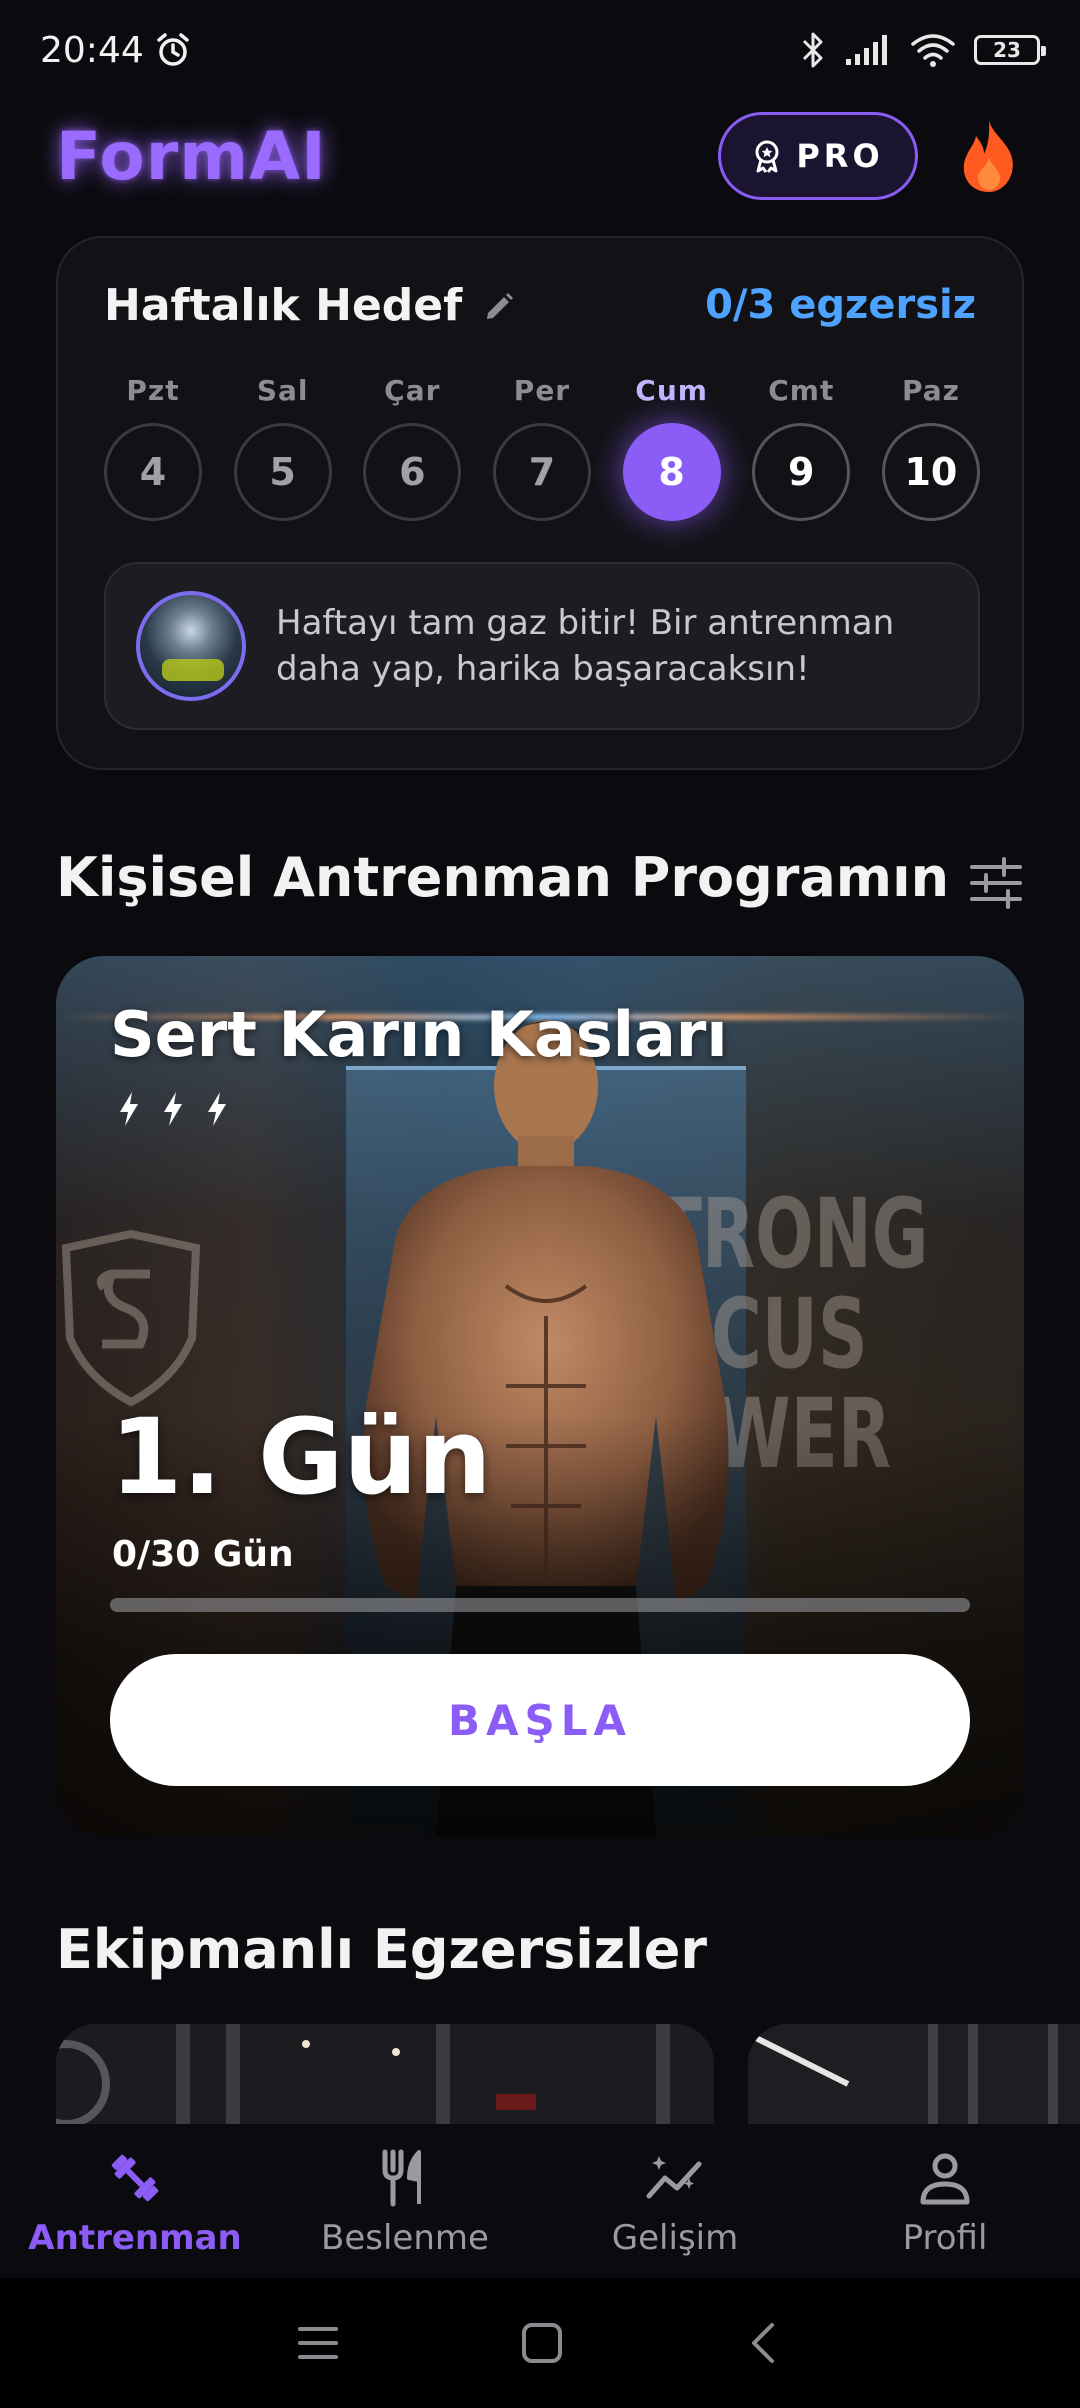 This screenshot has width=1080, height=2408. What do you see at coordinates (412, 390) in the screenshot?
I see `day-name: Çar` at bounding box center [412, 390].